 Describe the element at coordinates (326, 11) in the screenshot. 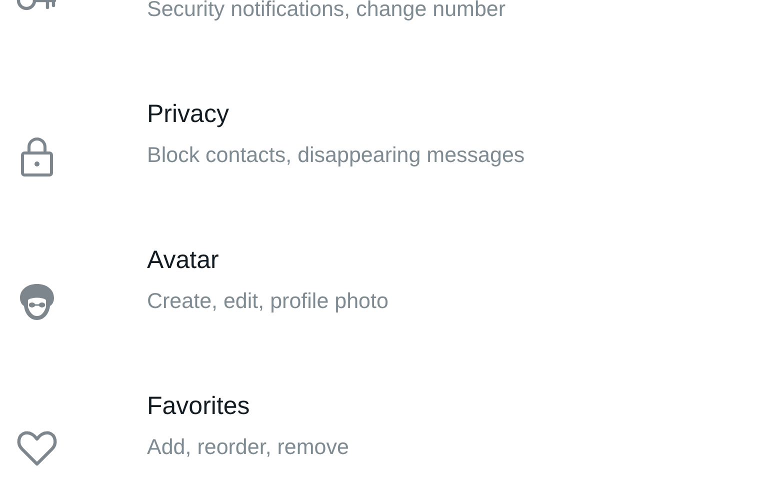

I see `setting-description: Security notifications, change number` at that location.